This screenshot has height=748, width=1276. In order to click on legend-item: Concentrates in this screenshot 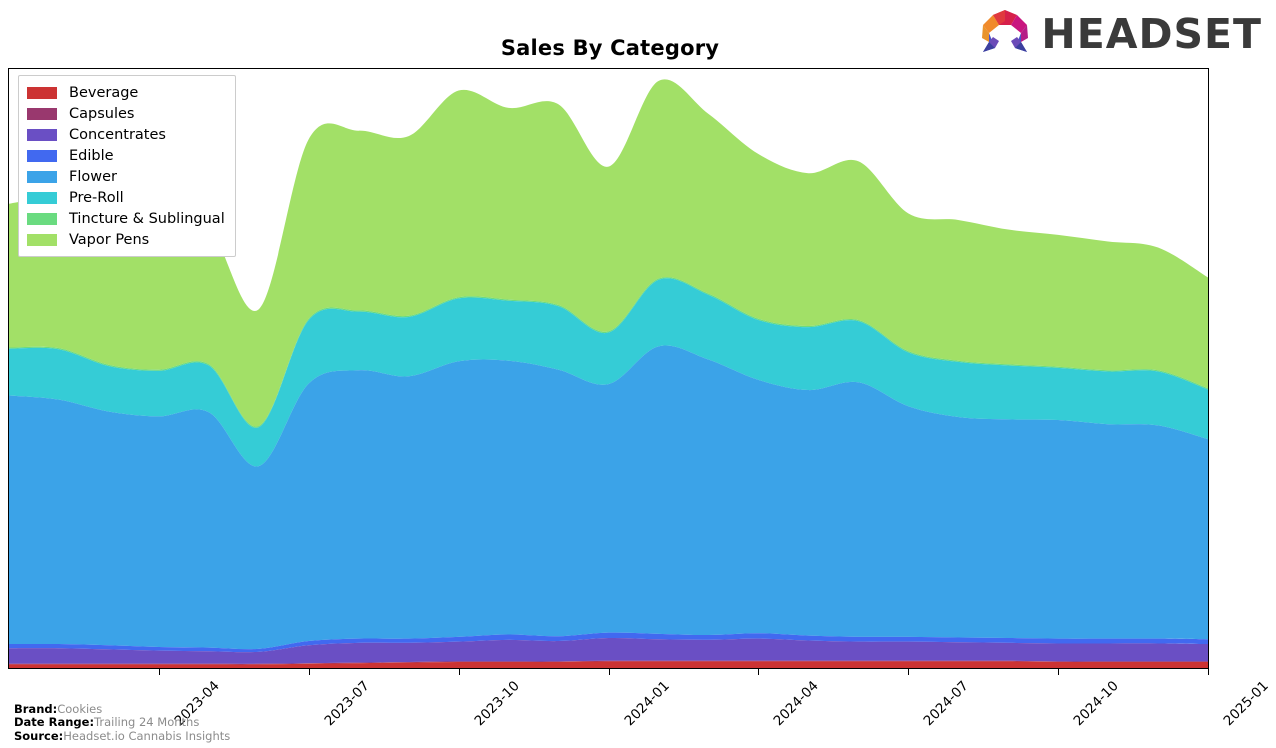, I will do `click(126, 134)`.